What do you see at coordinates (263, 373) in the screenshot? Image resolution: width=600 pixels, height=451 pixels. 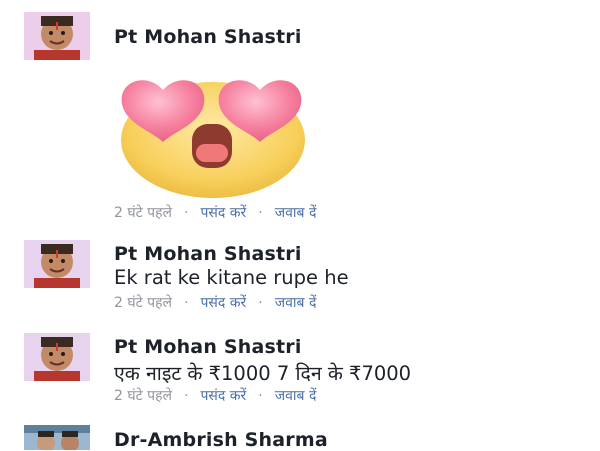 I see `comment-text: एक नाइट के ₹1000 7 दिन के ₹7000` at bounding box center [263, 373].